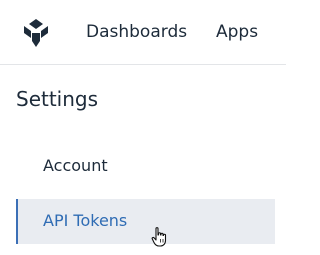 This screenshot has height=255, width=320. What do you see at coordinates (85, 220) in the screenshot?
I see `settings-item-label: API Tokens` at bounding box center [85, 220].